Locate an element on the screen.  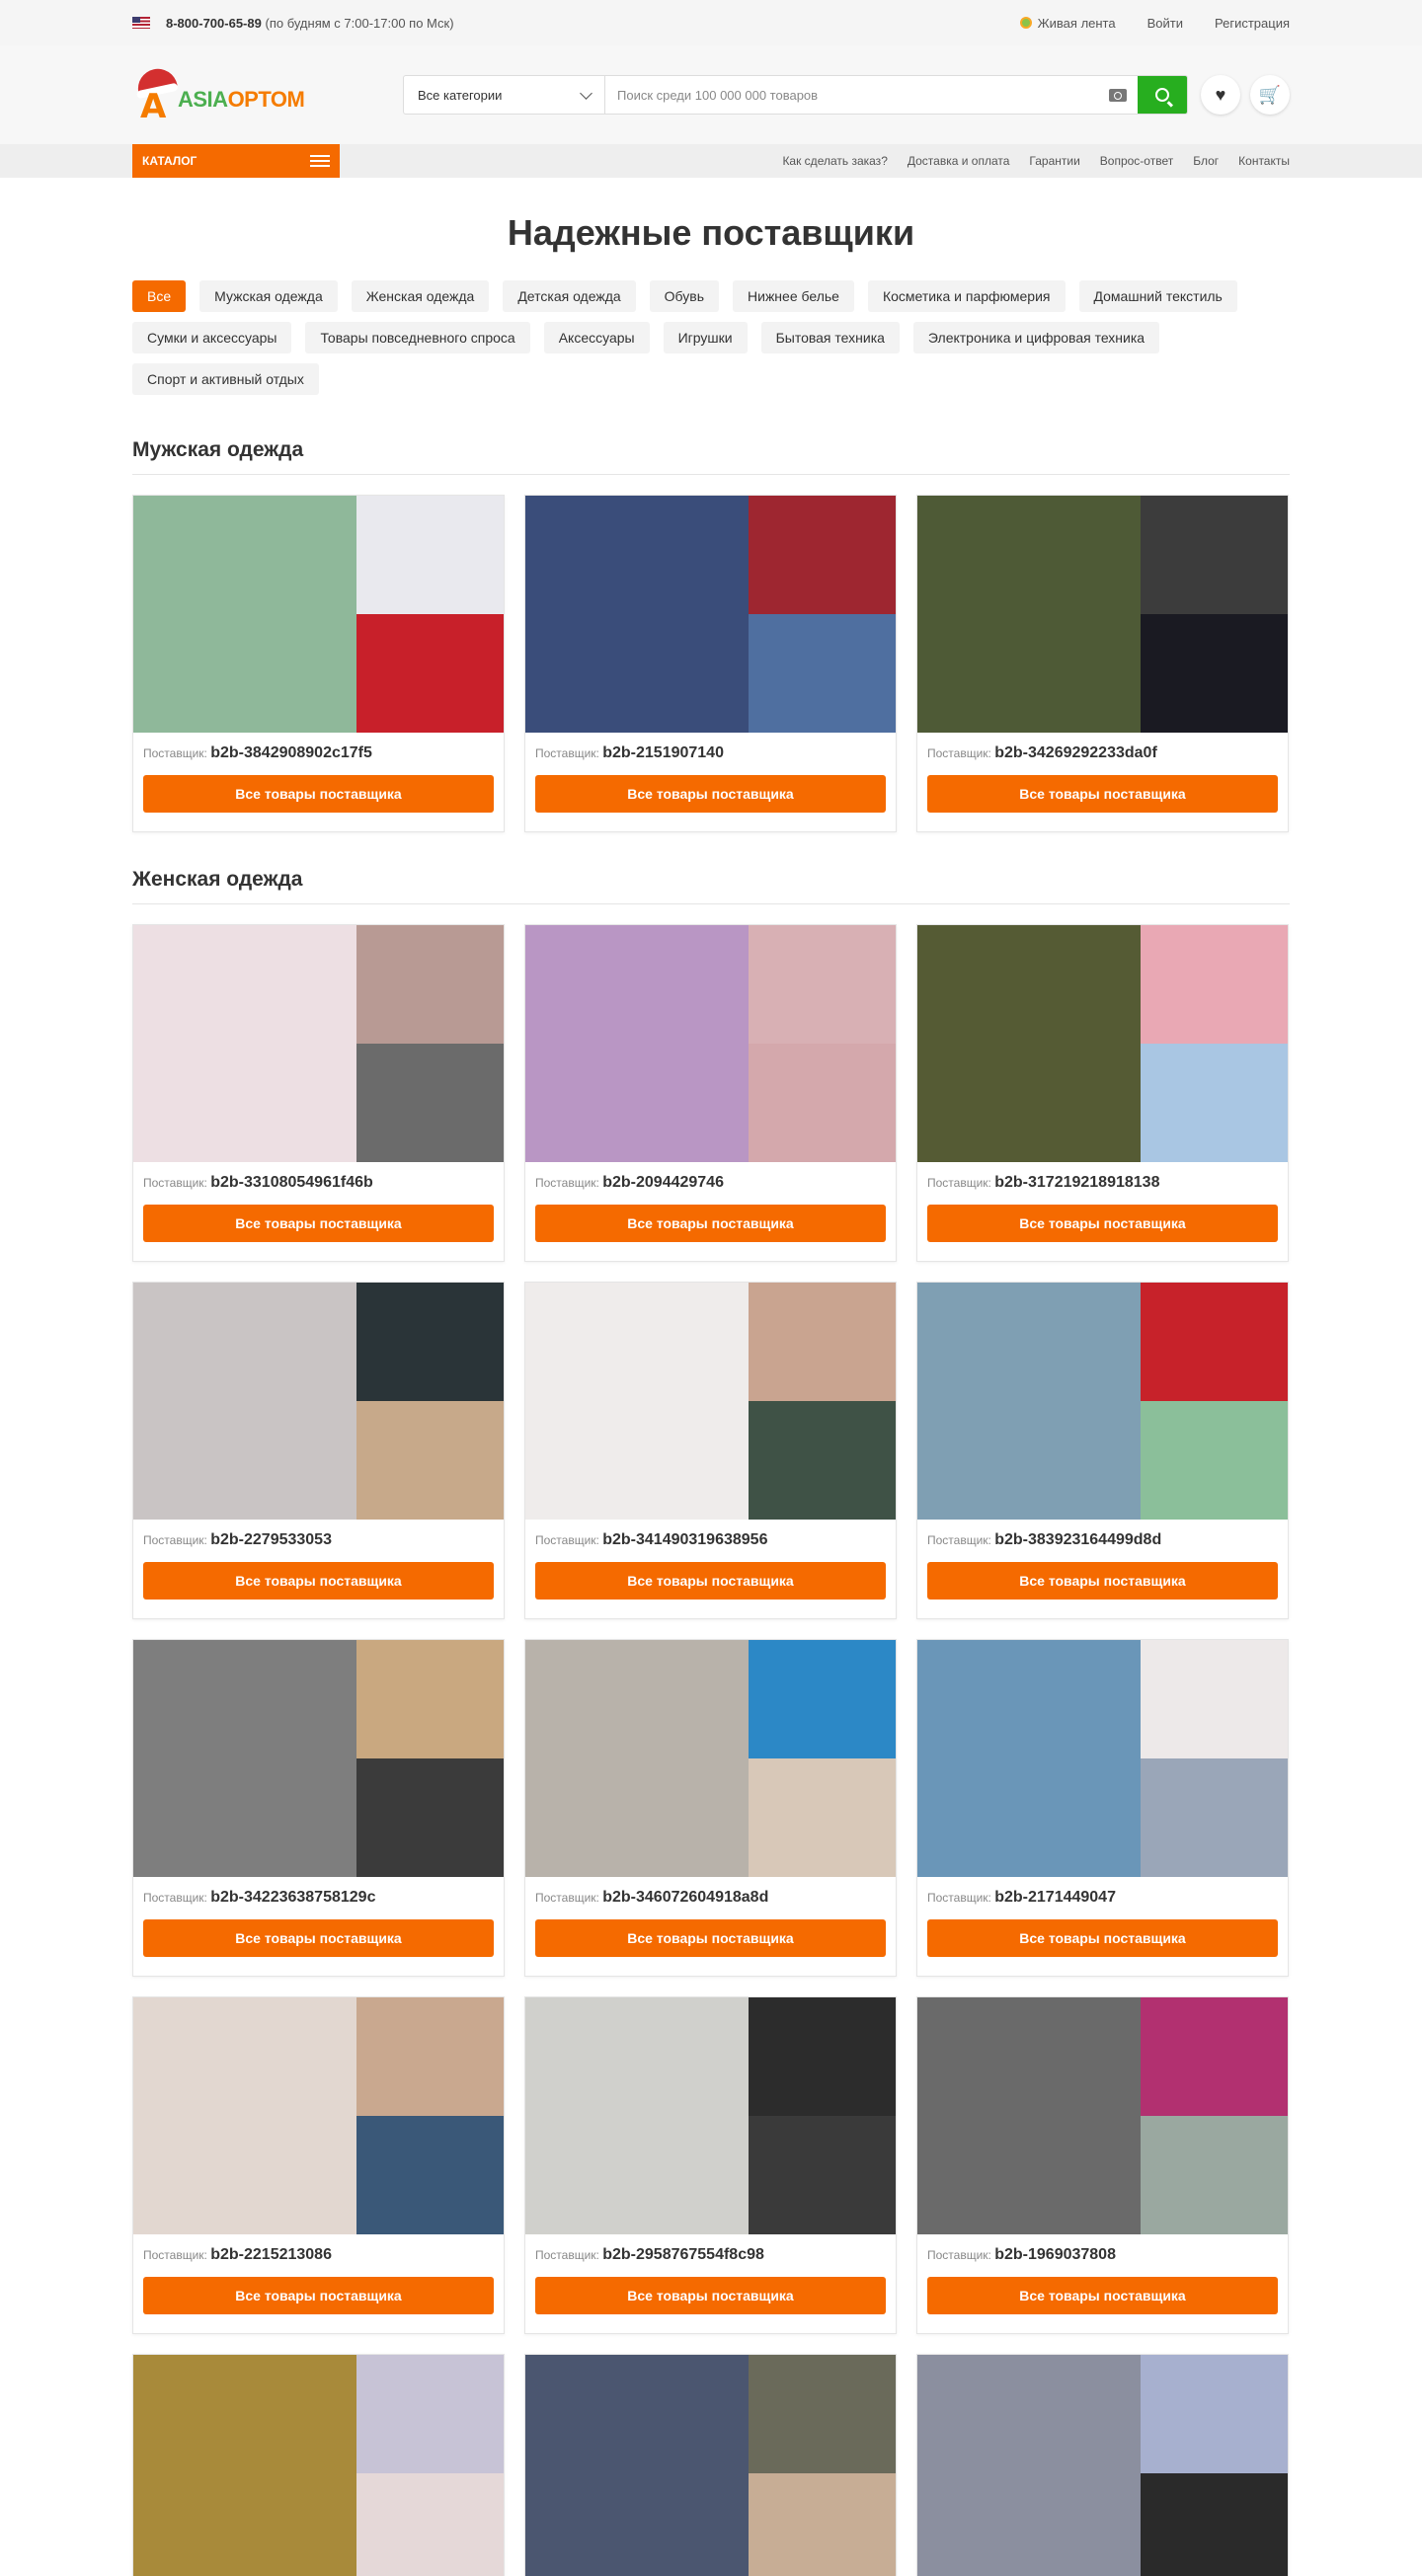
supplier-id: b2b-2215213086 is located at coordinates (271, 2254).